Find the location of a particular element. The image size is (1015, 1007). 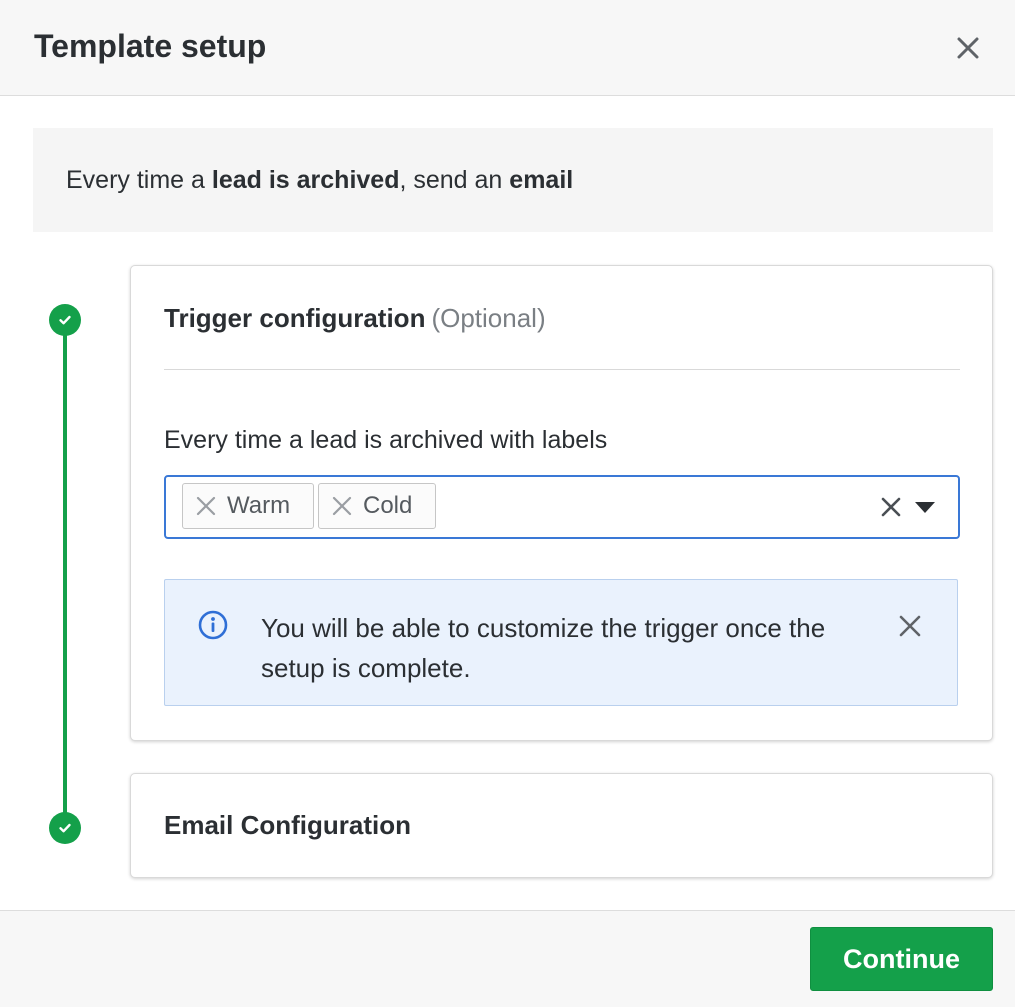

continue-button: Continue is located at coordinates (901, 959).